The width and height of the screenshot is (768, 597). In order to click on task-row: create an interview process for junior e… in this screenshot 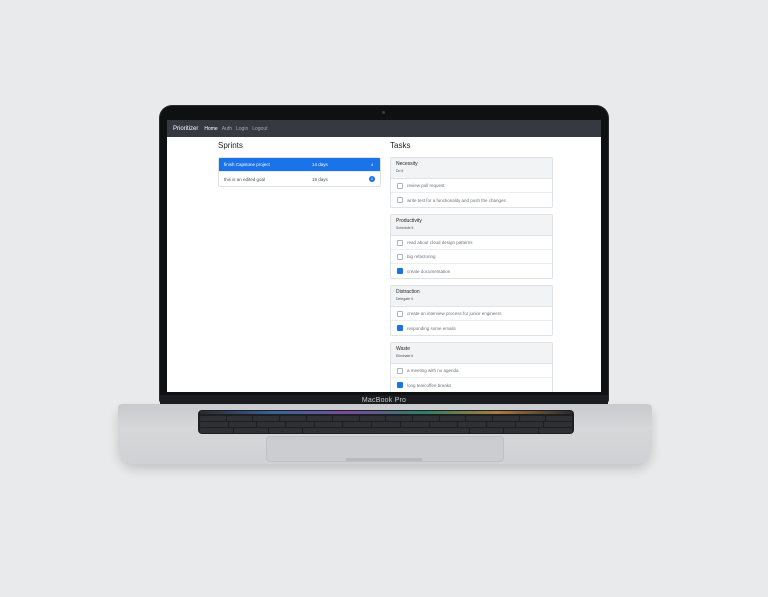, I will do `click(471, 314)`.